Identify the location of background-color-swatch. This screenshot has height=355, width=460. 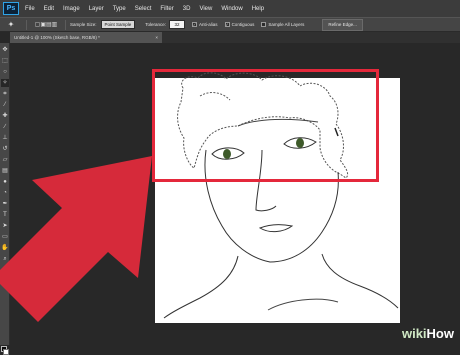
(6, 352).